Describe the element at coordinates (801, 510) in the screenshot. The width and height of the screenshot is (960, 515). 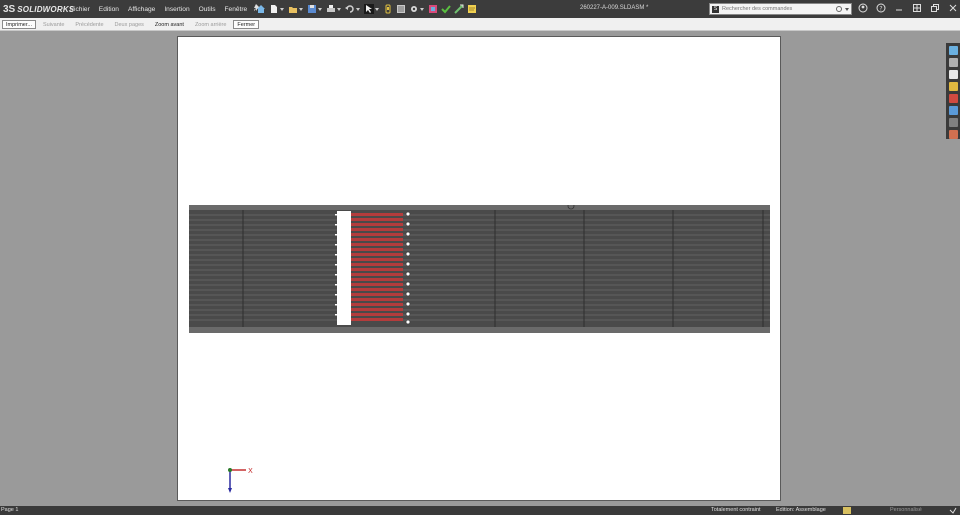
I see `edit-mode-status: Edition: Assemblage` at that location.